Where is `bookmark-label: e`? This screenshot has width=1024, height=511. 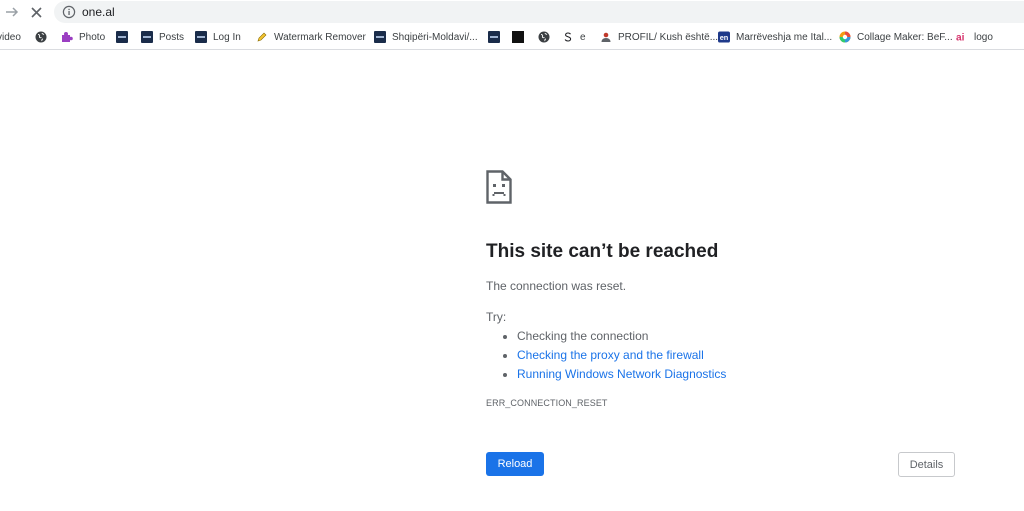 bookmark-label: e is located at coordinates (583, 37).